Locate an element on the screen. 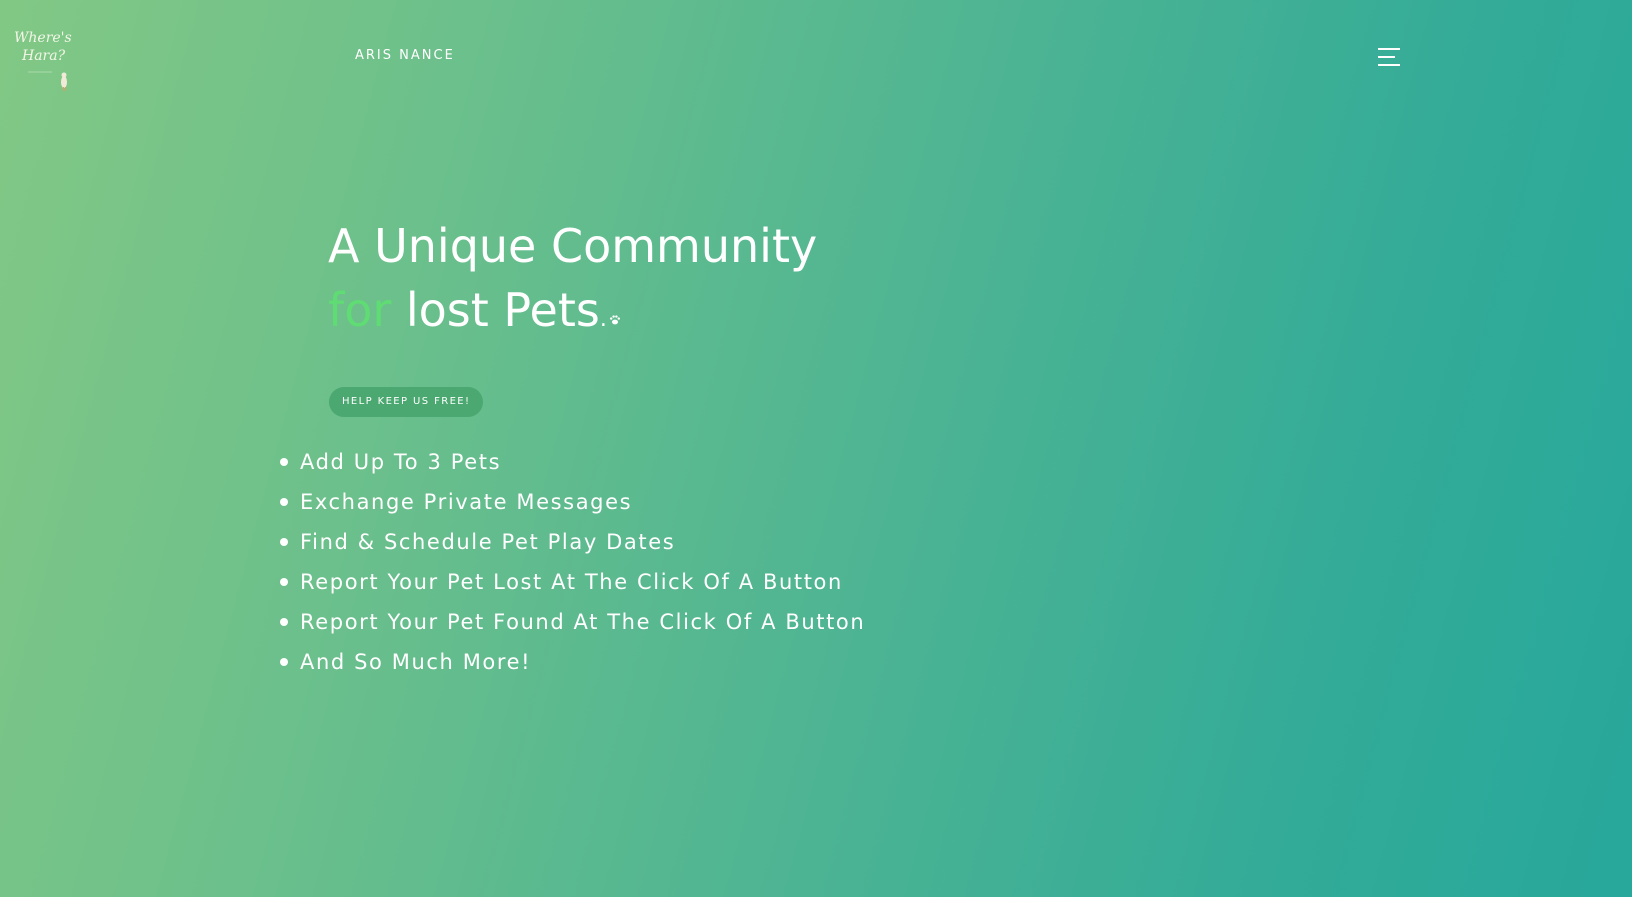  list-item: Exchange Private Messages is located at coordinates (572, 502).